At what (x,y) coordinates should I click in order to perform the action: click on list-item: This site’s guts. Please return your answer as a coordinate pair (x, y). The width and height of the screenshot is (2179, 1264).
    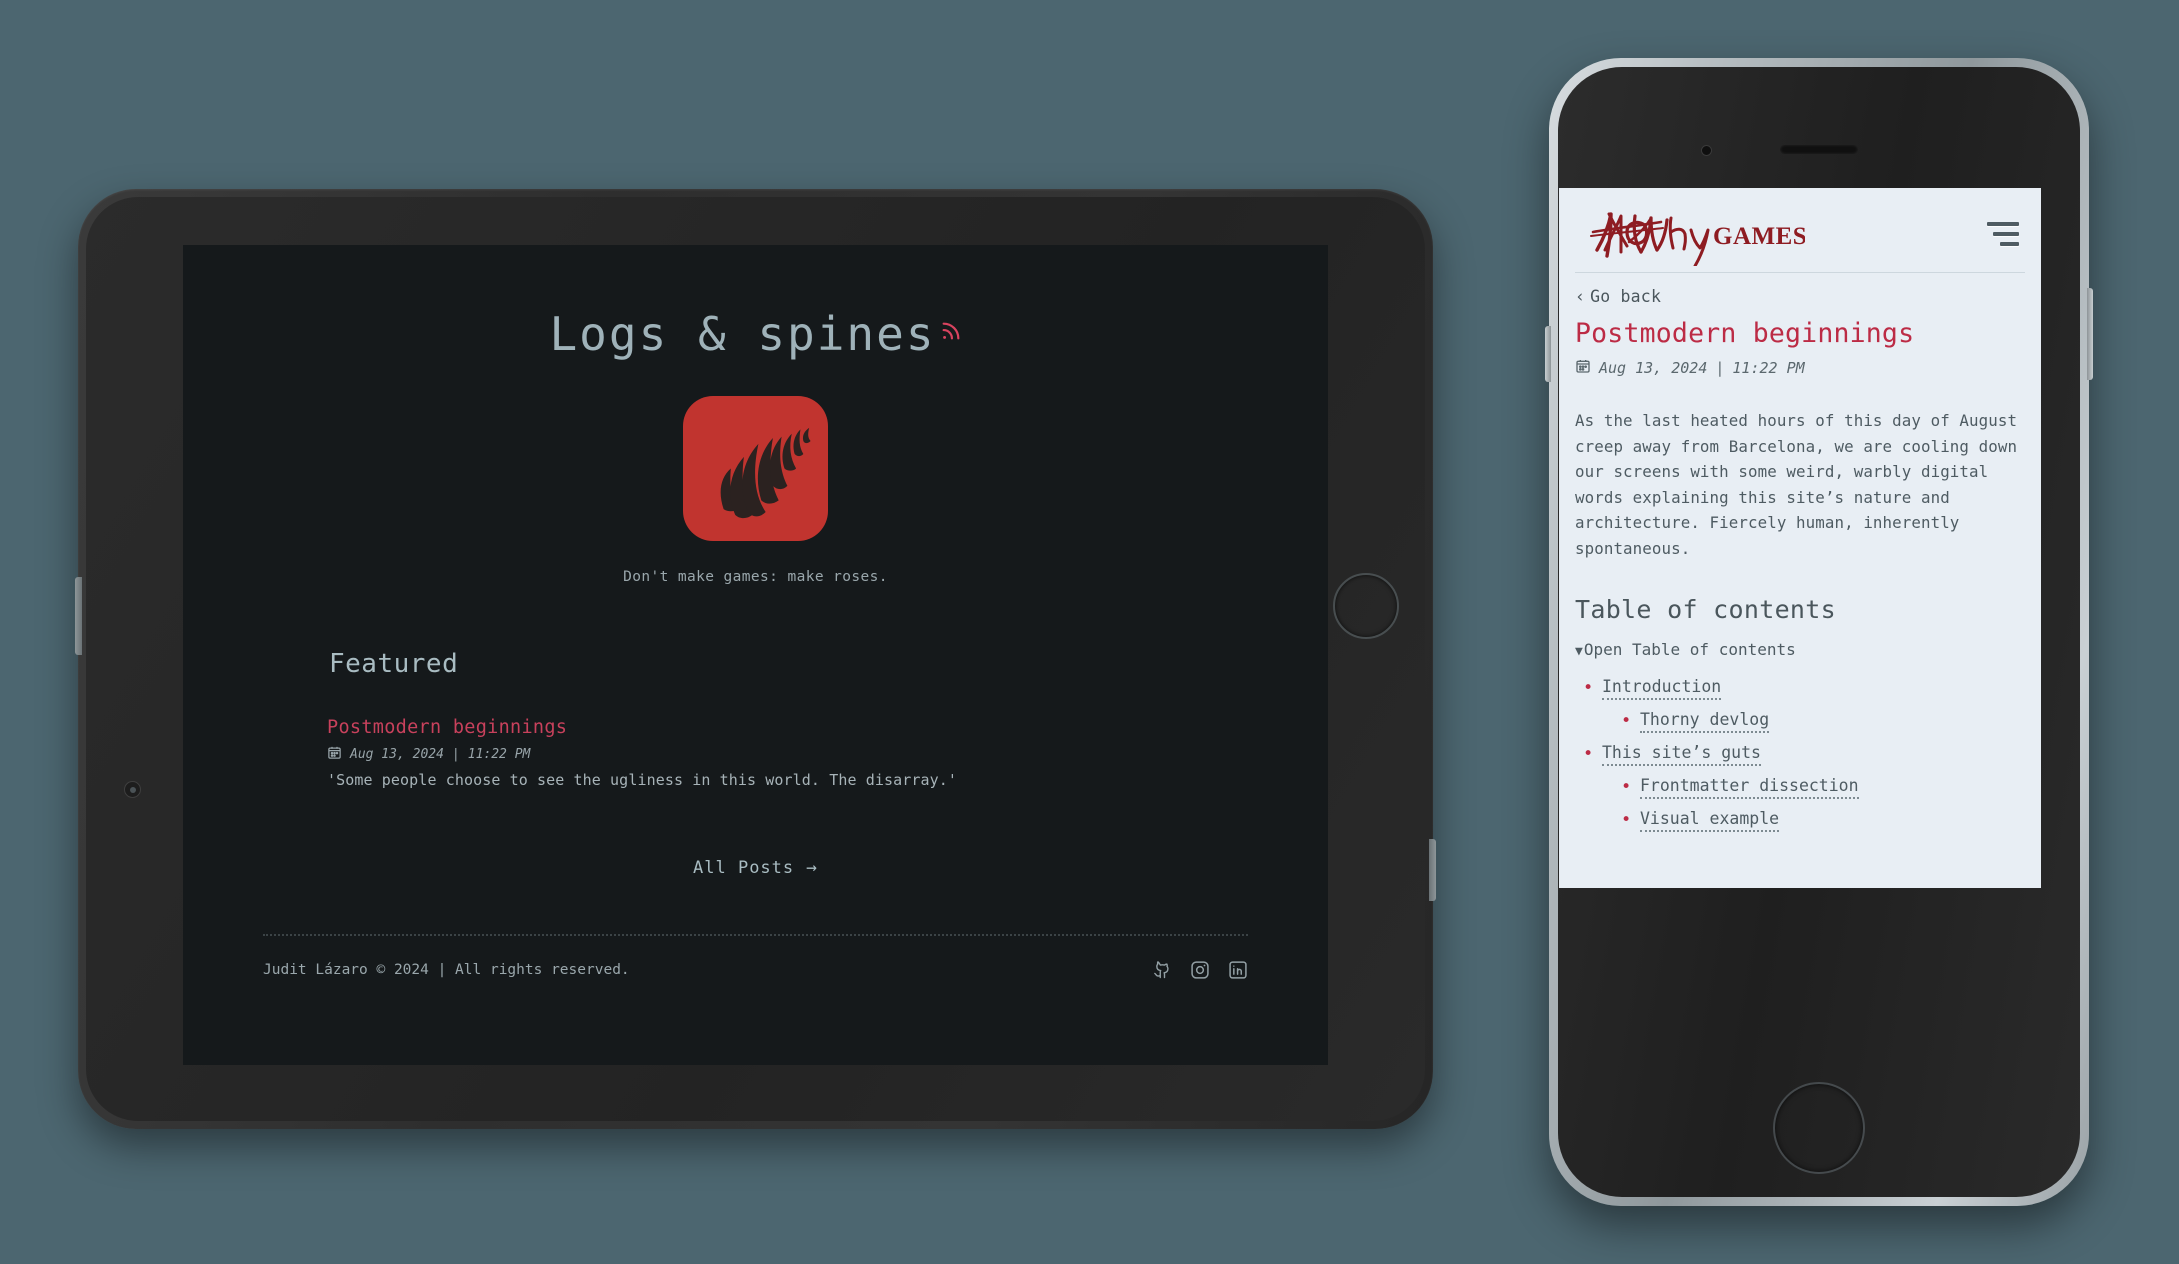
    Looking at the image, I should click on (1800, 755).